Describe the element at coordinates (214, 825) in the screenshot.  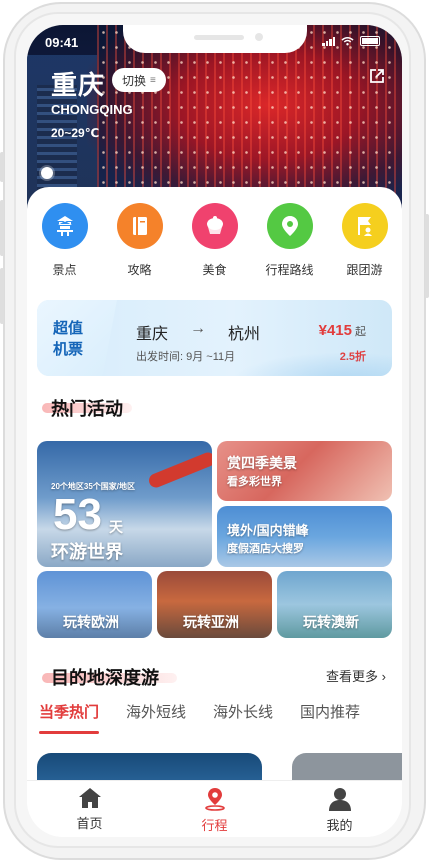
I see `tabbar-label: 行程` at that location.